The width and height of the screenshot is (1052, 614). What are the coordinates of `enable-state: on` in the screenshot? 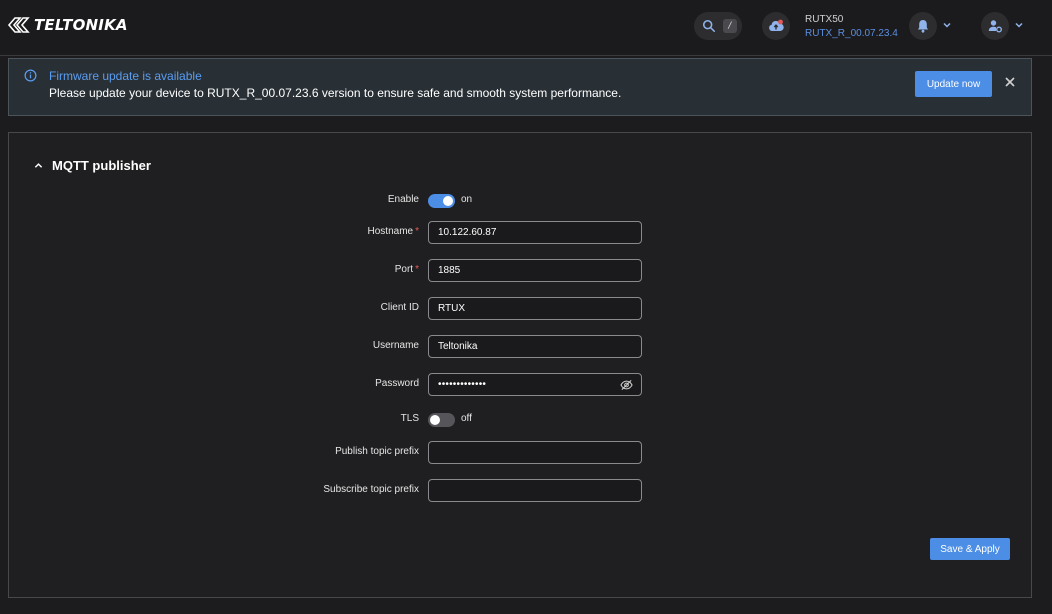 It's located at (467, 199).